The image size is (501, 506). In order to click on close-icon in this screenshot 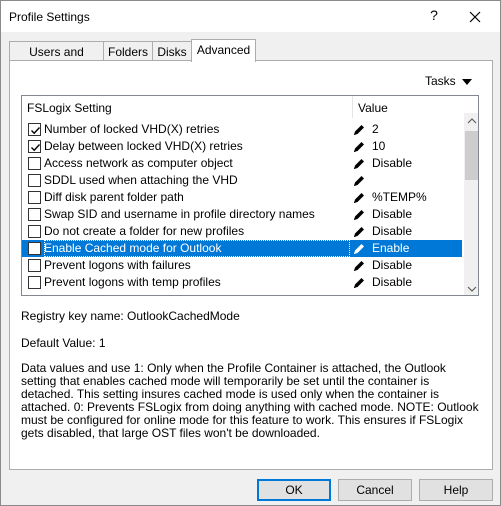, I will do `click(475, 17)`.